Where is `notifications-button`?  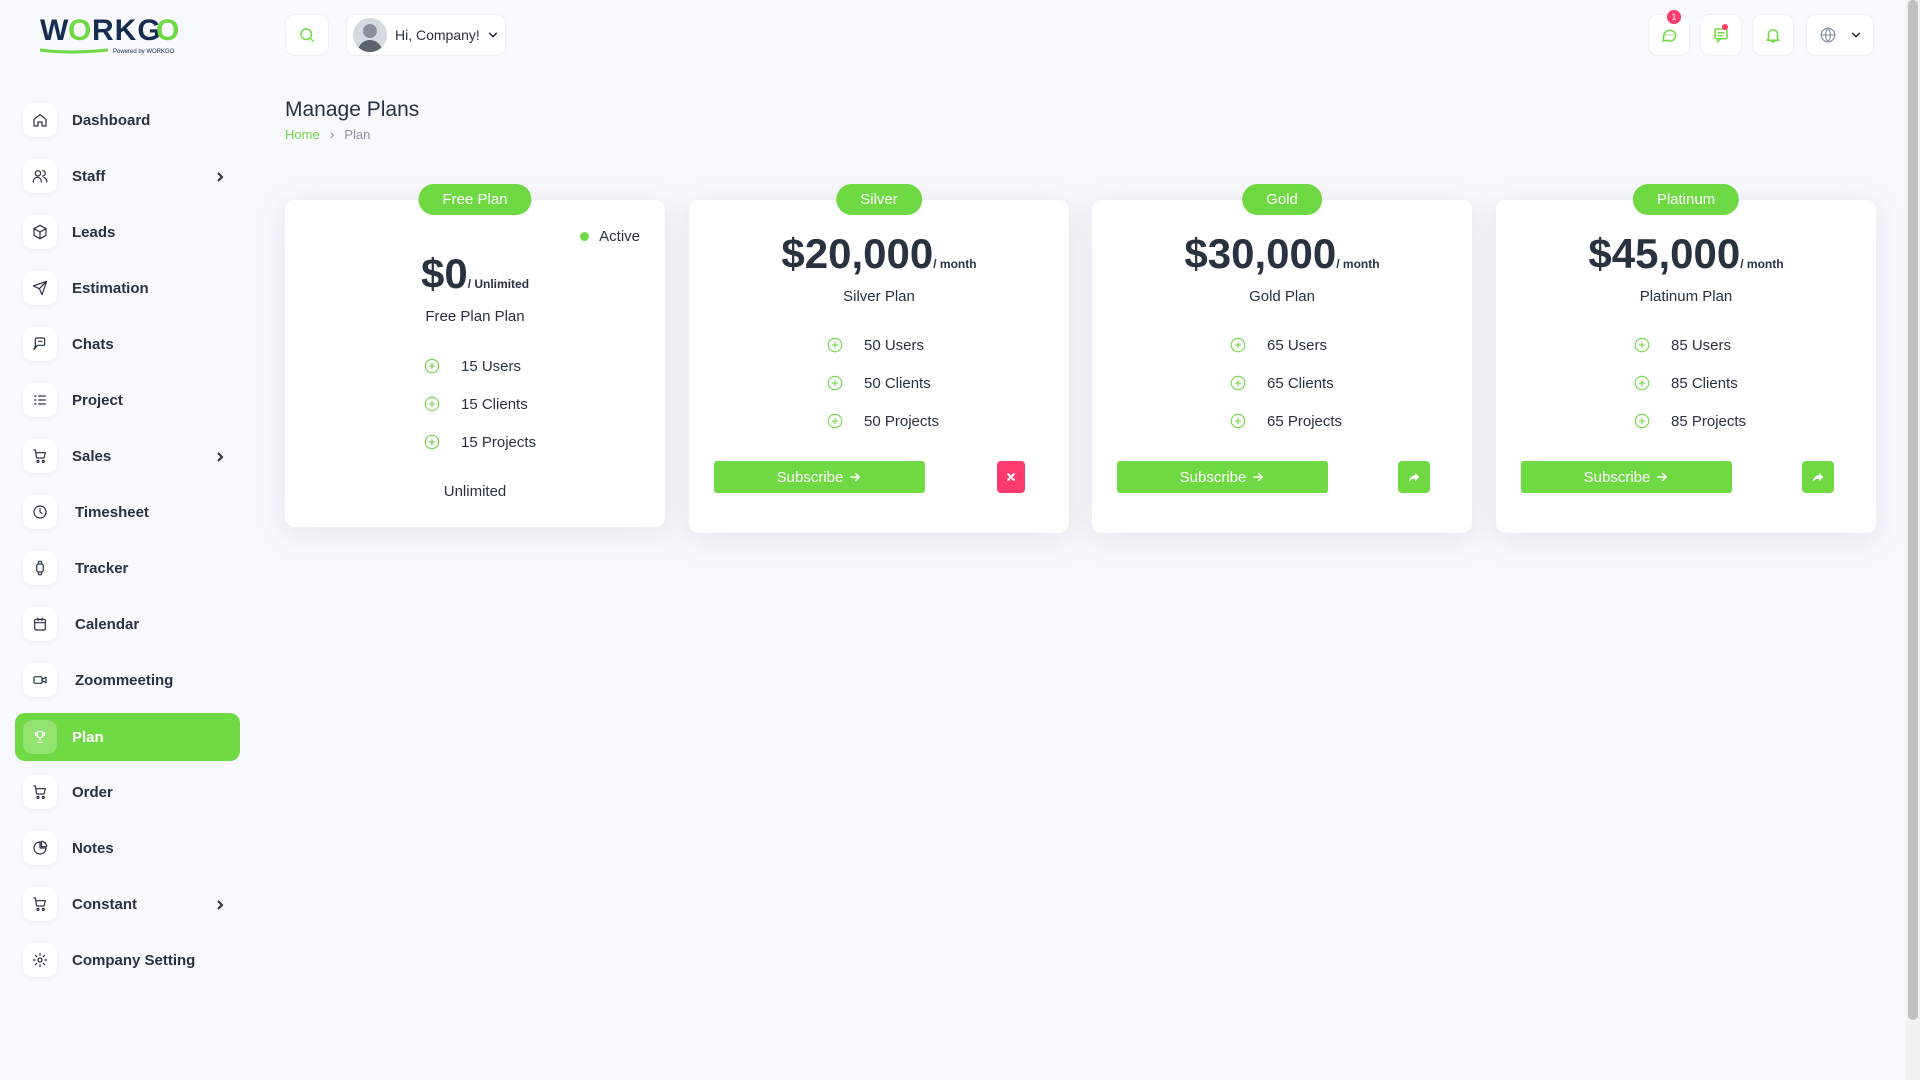 notifications-button is located at coordinates (1773, 35).